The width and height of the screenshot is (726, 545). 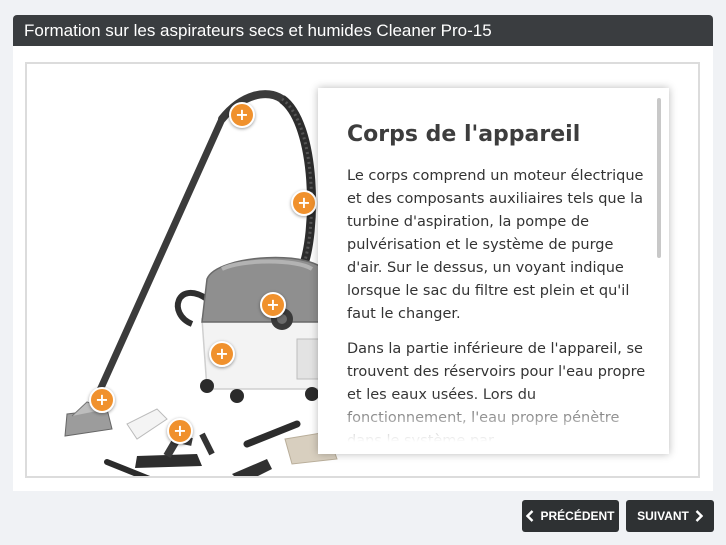 I want to click on hotspot-accessories: +, so click(x=180, y=431).